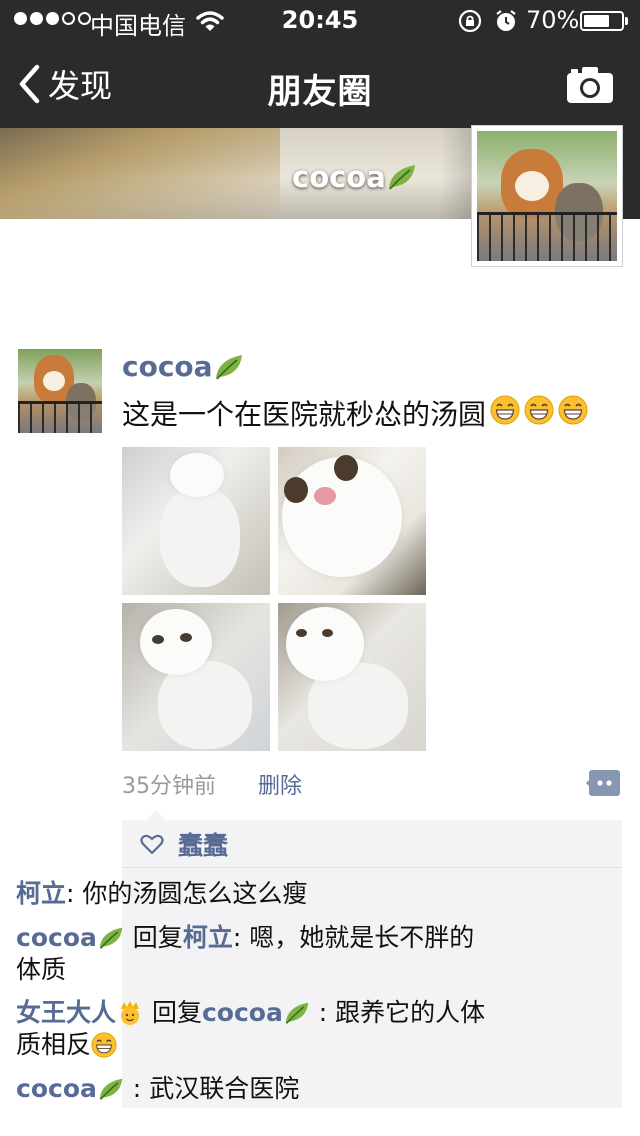  What do you see at coordinates (41, 893) in the screenshot?
I see `comment-author: 柯立` at bounding box center [41, 893].